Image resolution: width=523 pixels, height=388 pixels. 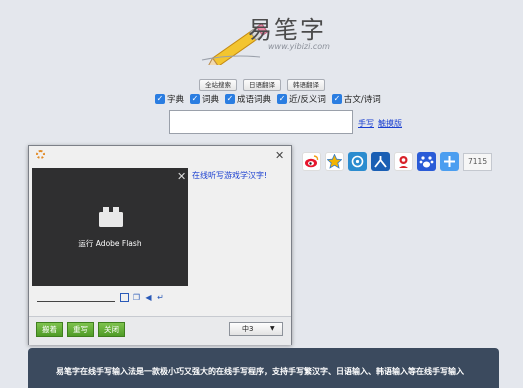 What do you see at coordinates (210, 99) in the screenshot?
I see `check-label: 词典` at bounding box center [210, 99].